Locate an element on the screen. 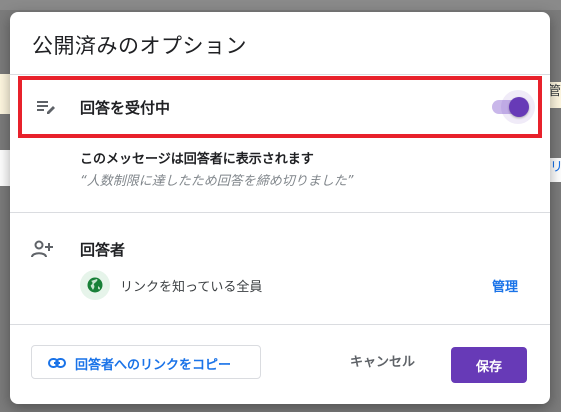  cancel-button: キャンセル is located at coordinates (382, 360).